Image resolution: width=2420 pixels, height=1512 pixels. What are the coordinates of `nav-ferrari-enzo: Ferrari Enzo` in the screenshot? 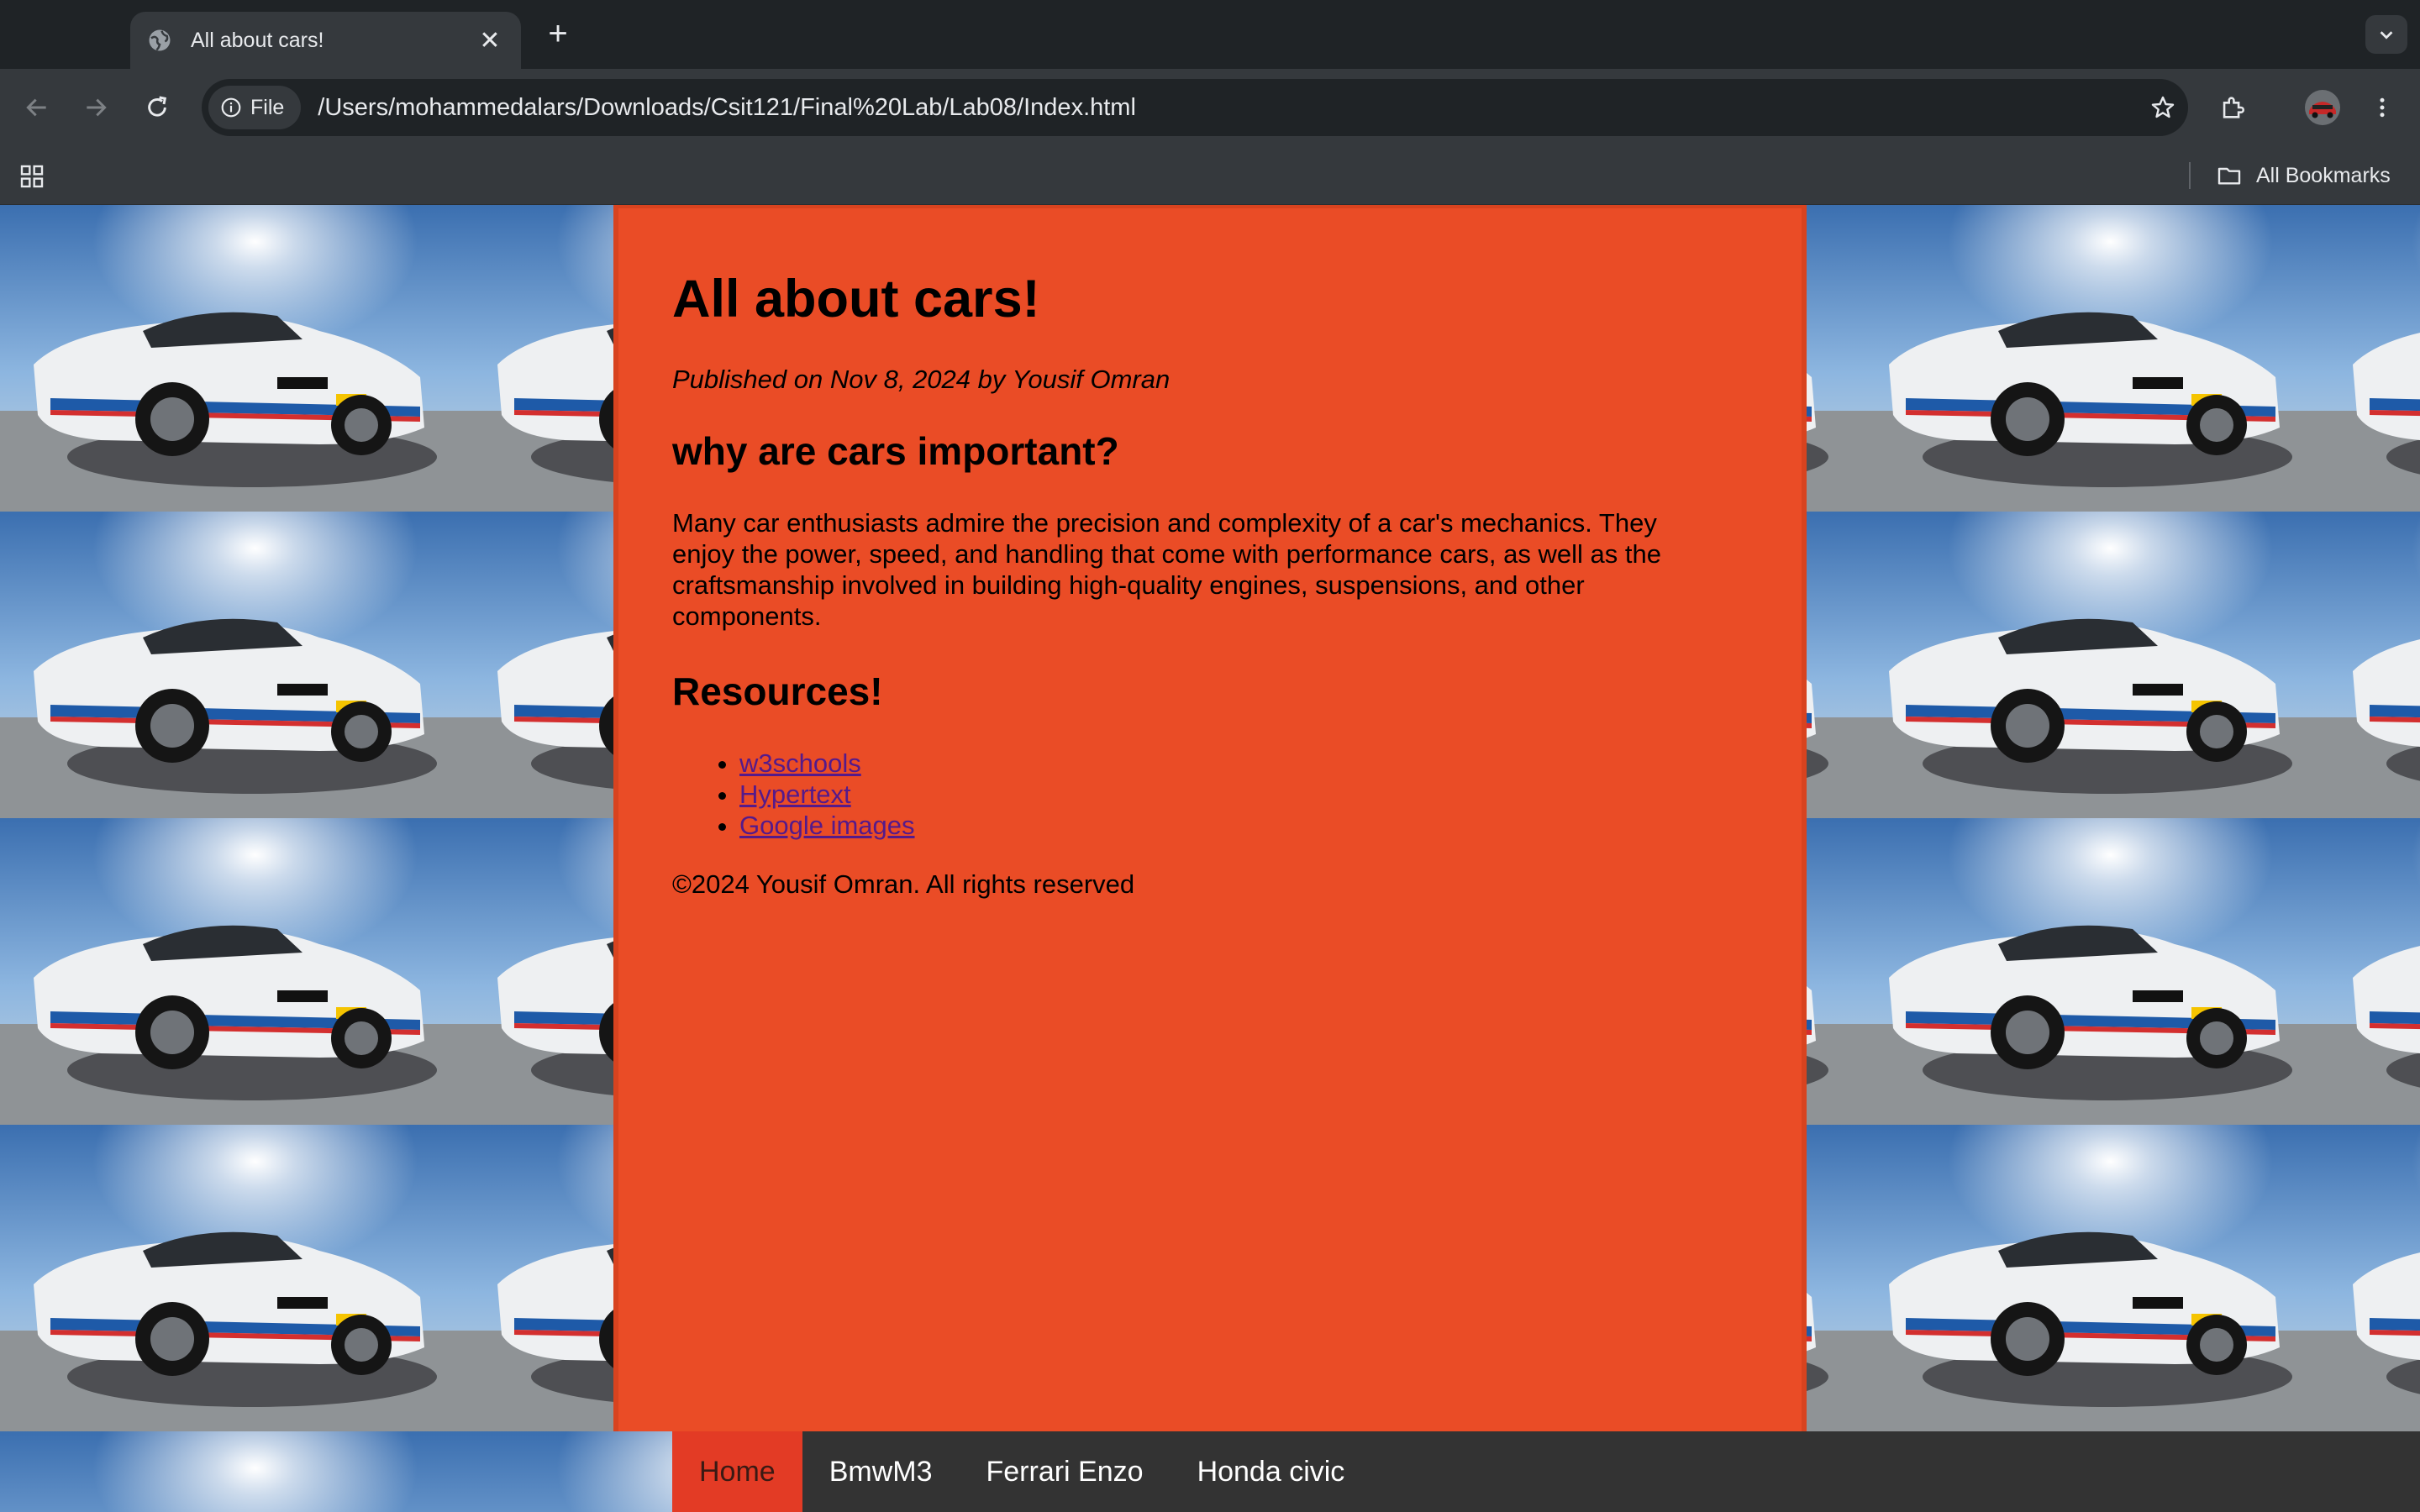 It's located at (1065, 1471).